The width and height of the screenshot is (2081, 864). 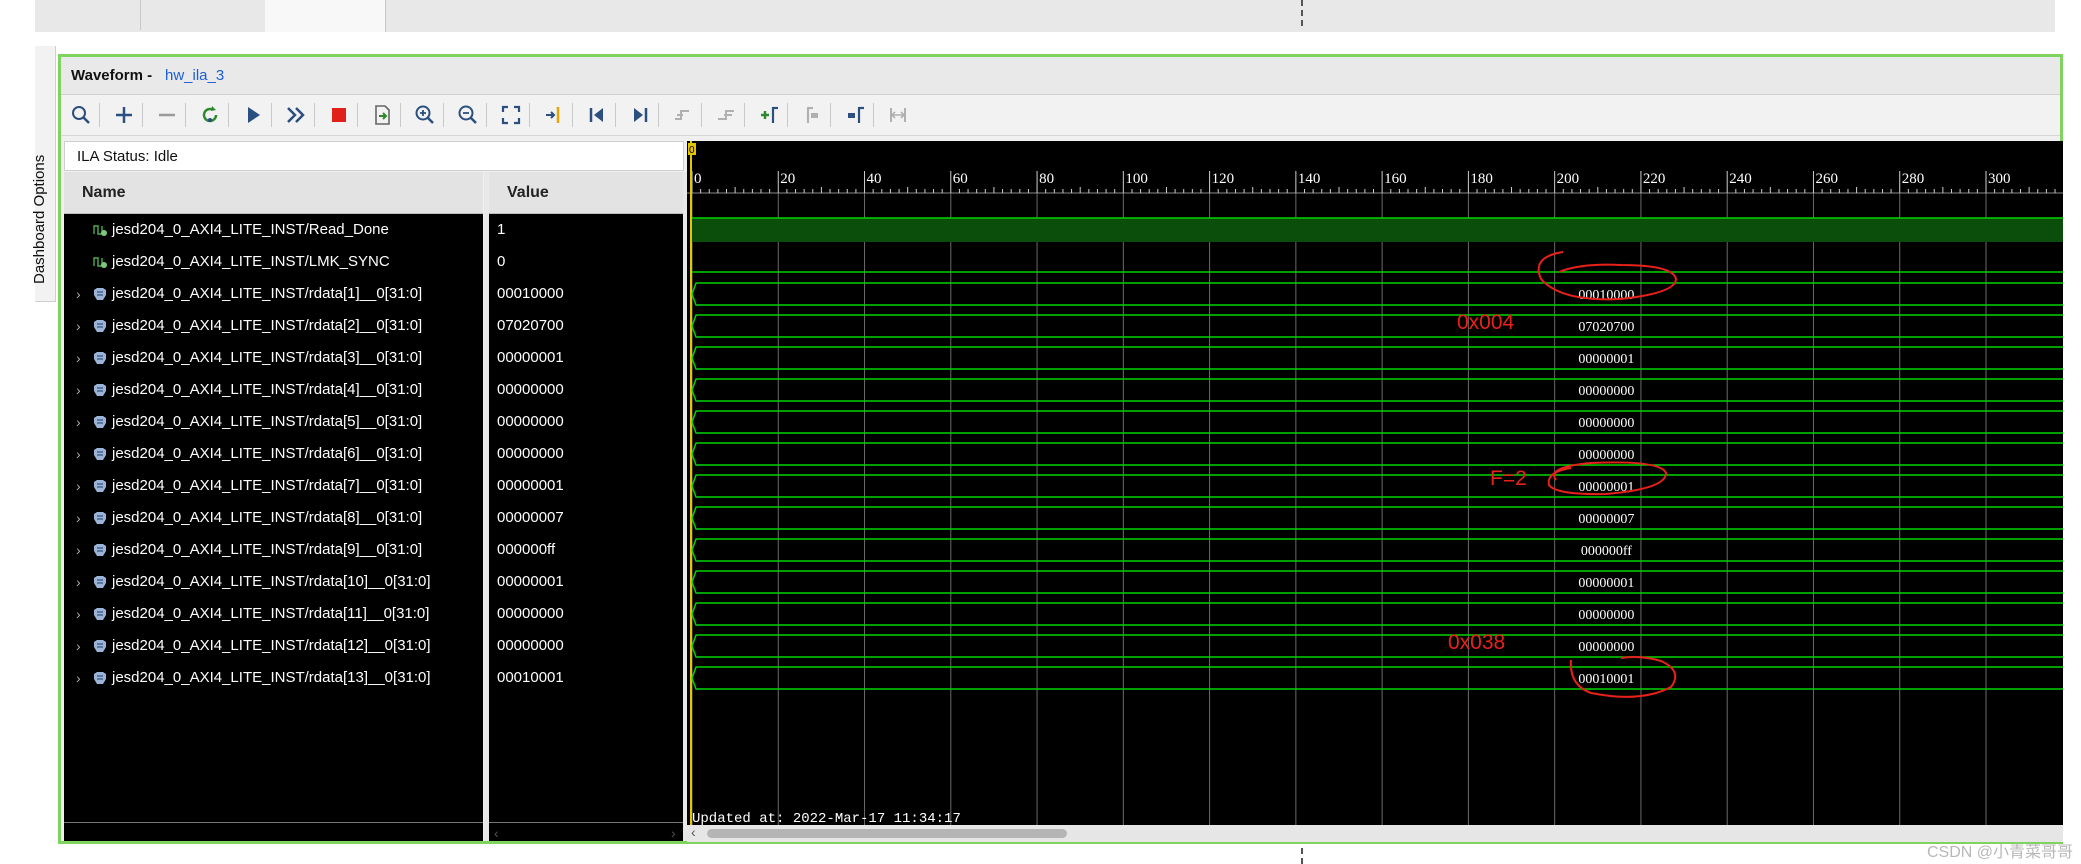 What do you see at coordinates (586, 230) in the screenshot?
I see `value-row: 1` at bounding box center [586, 230].